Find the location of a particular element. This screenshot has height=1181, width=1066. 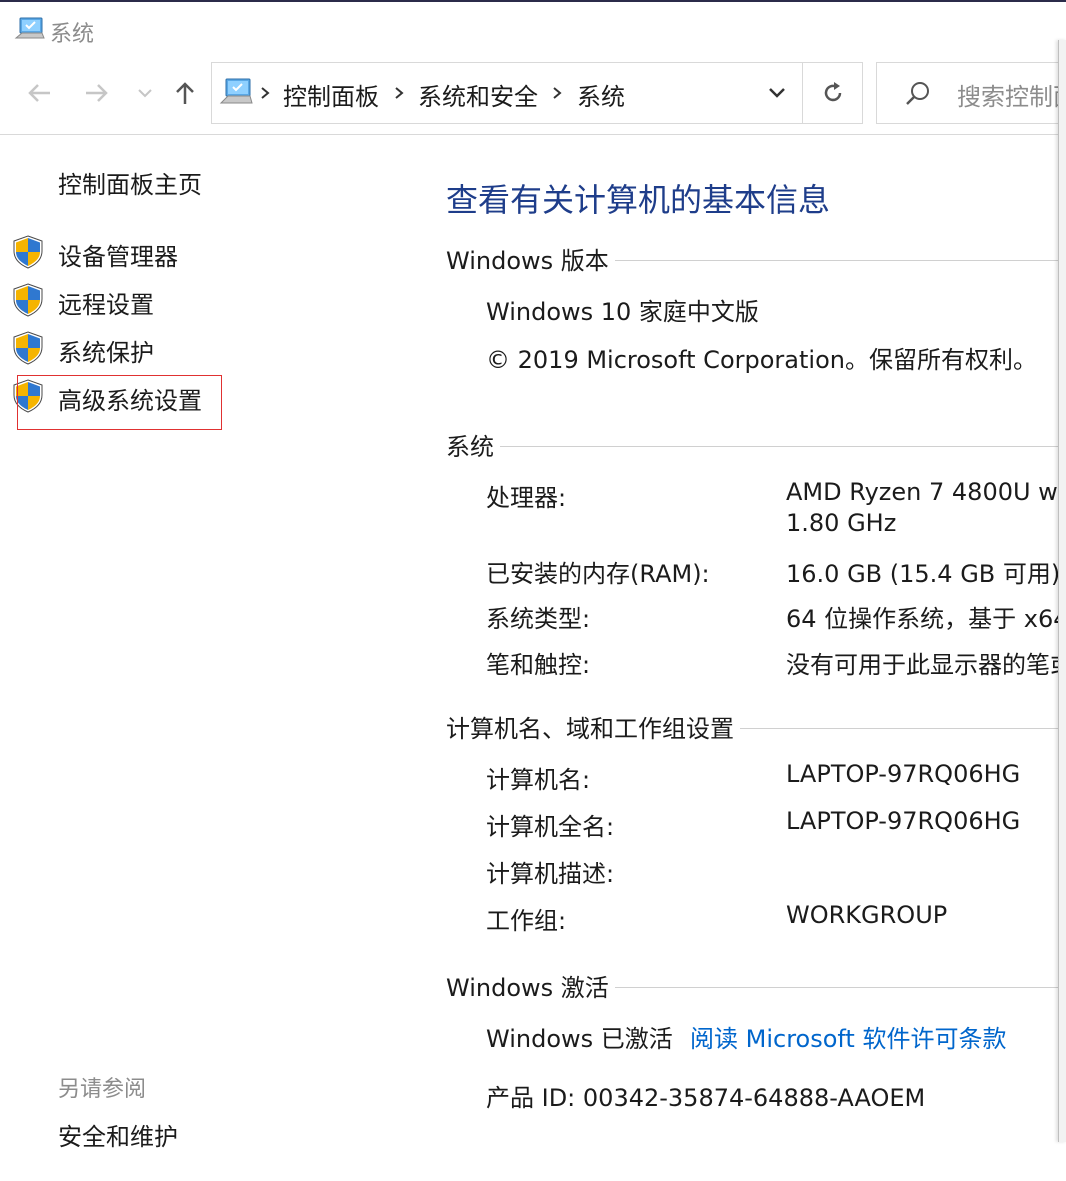

workgroup-label: 工作组: is located at coordinates (526, 921).